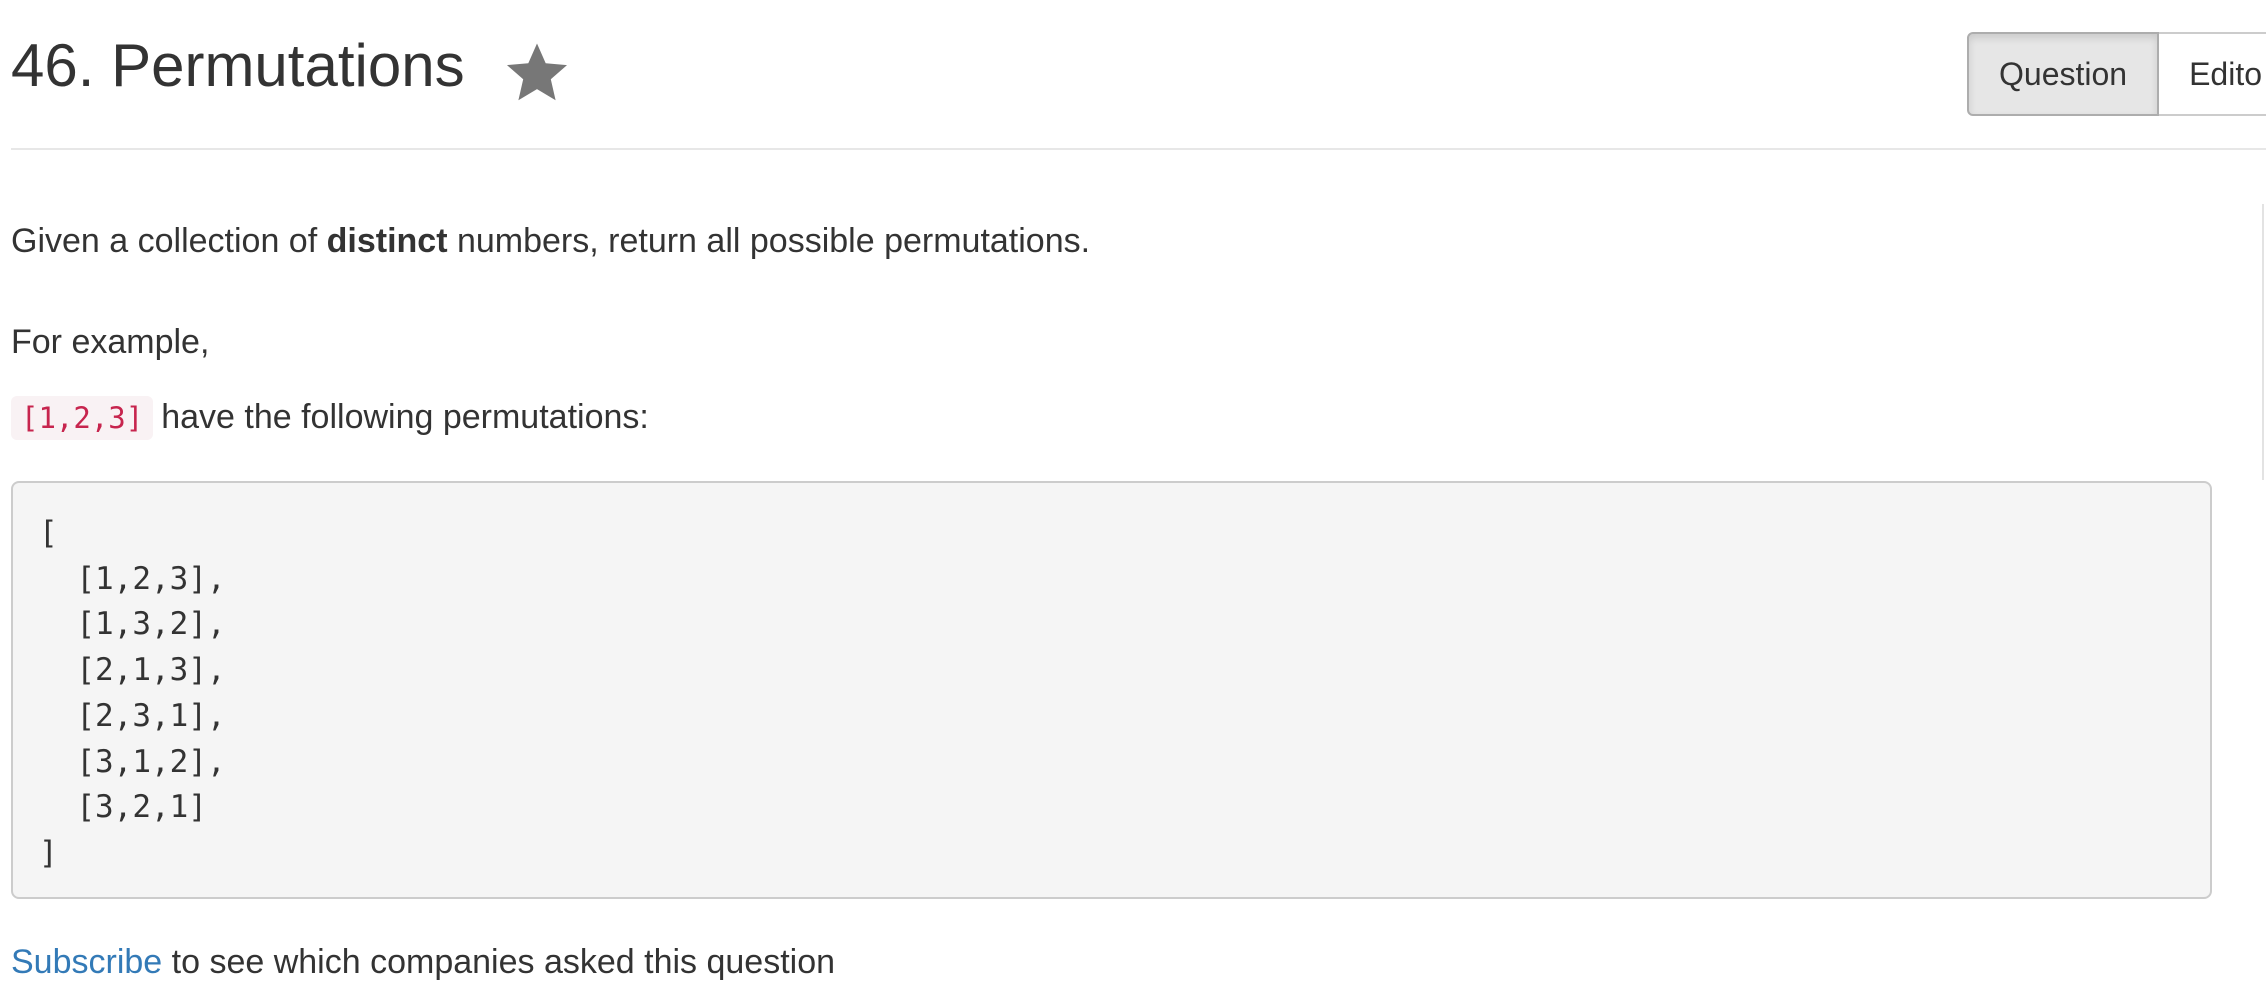 The image size is (2266, 1000). I want to click on statement-text-before: Given a collection of, so click(169, 241).